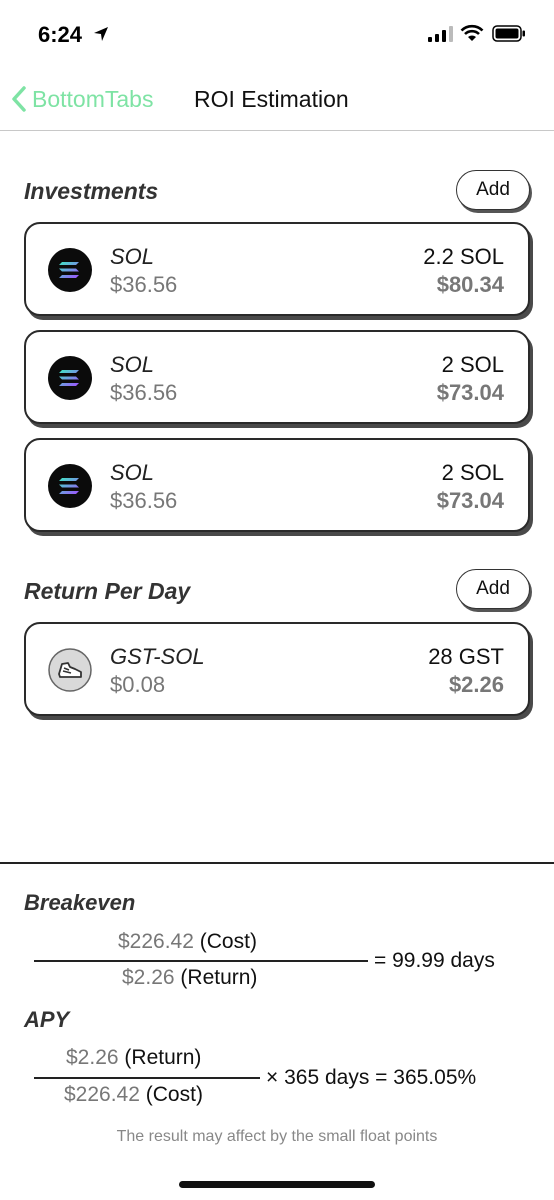 The image size is (554, 1200). I want to click on breakeven-cost-label: (Cost), so click(228, 941).